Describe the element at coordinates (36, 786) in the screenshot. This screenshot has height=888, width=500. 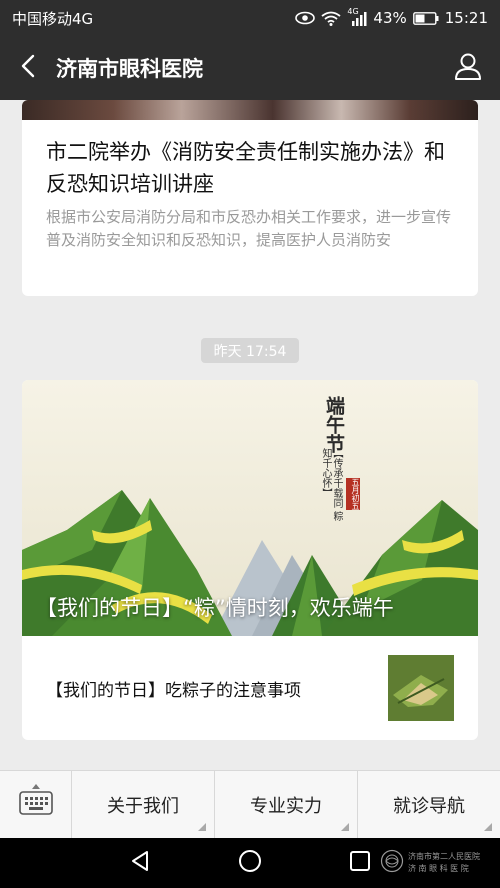
I see `keyboard-caret-icon` at that location.